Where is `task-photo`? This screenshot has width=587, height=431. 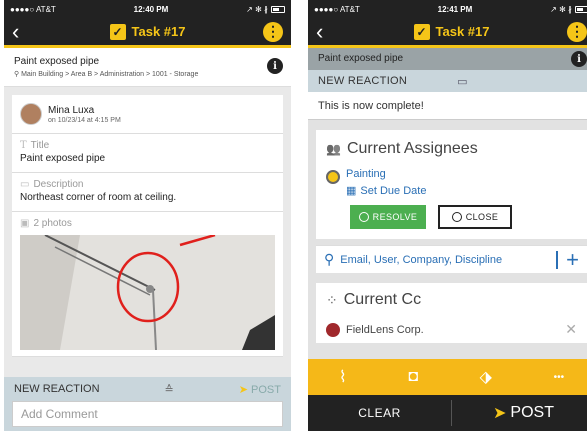
task-photo is located at coordinates (147, 292).